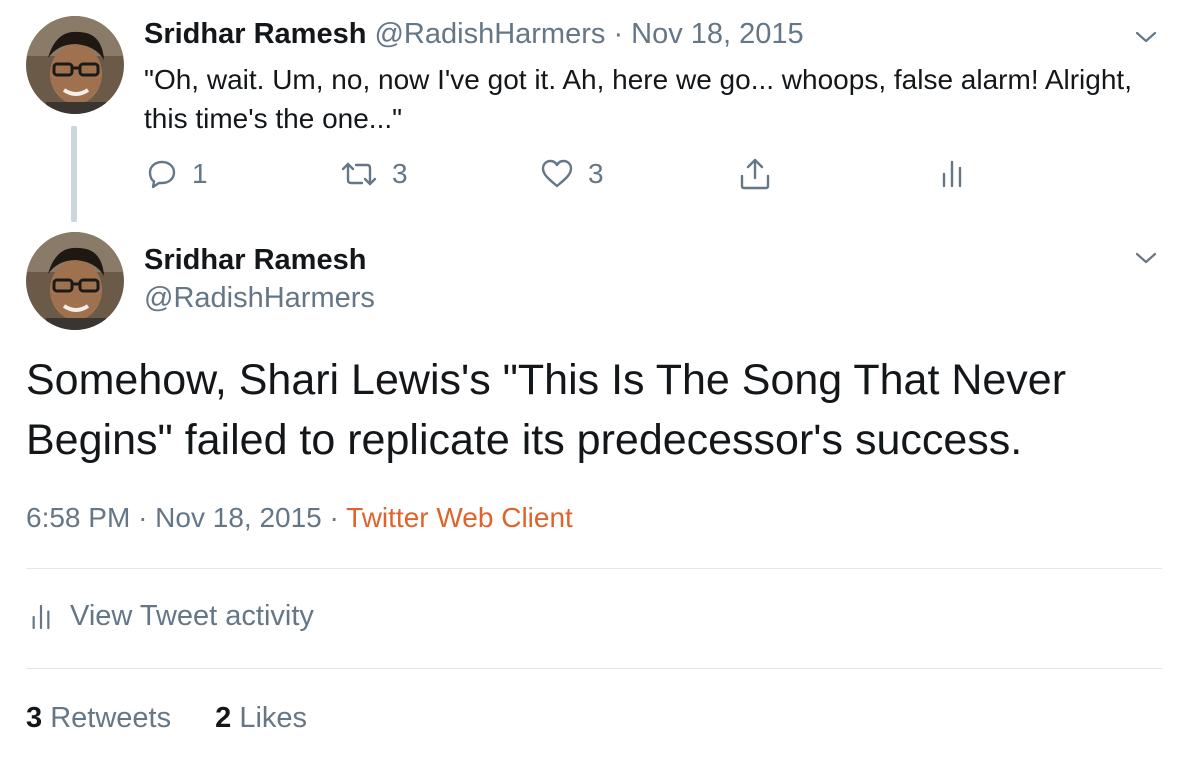 This screenshot has width=1180, height=764. Describe the element at coordinates (594, 668) in the screenshot. I see `divider-bottom` at that location.